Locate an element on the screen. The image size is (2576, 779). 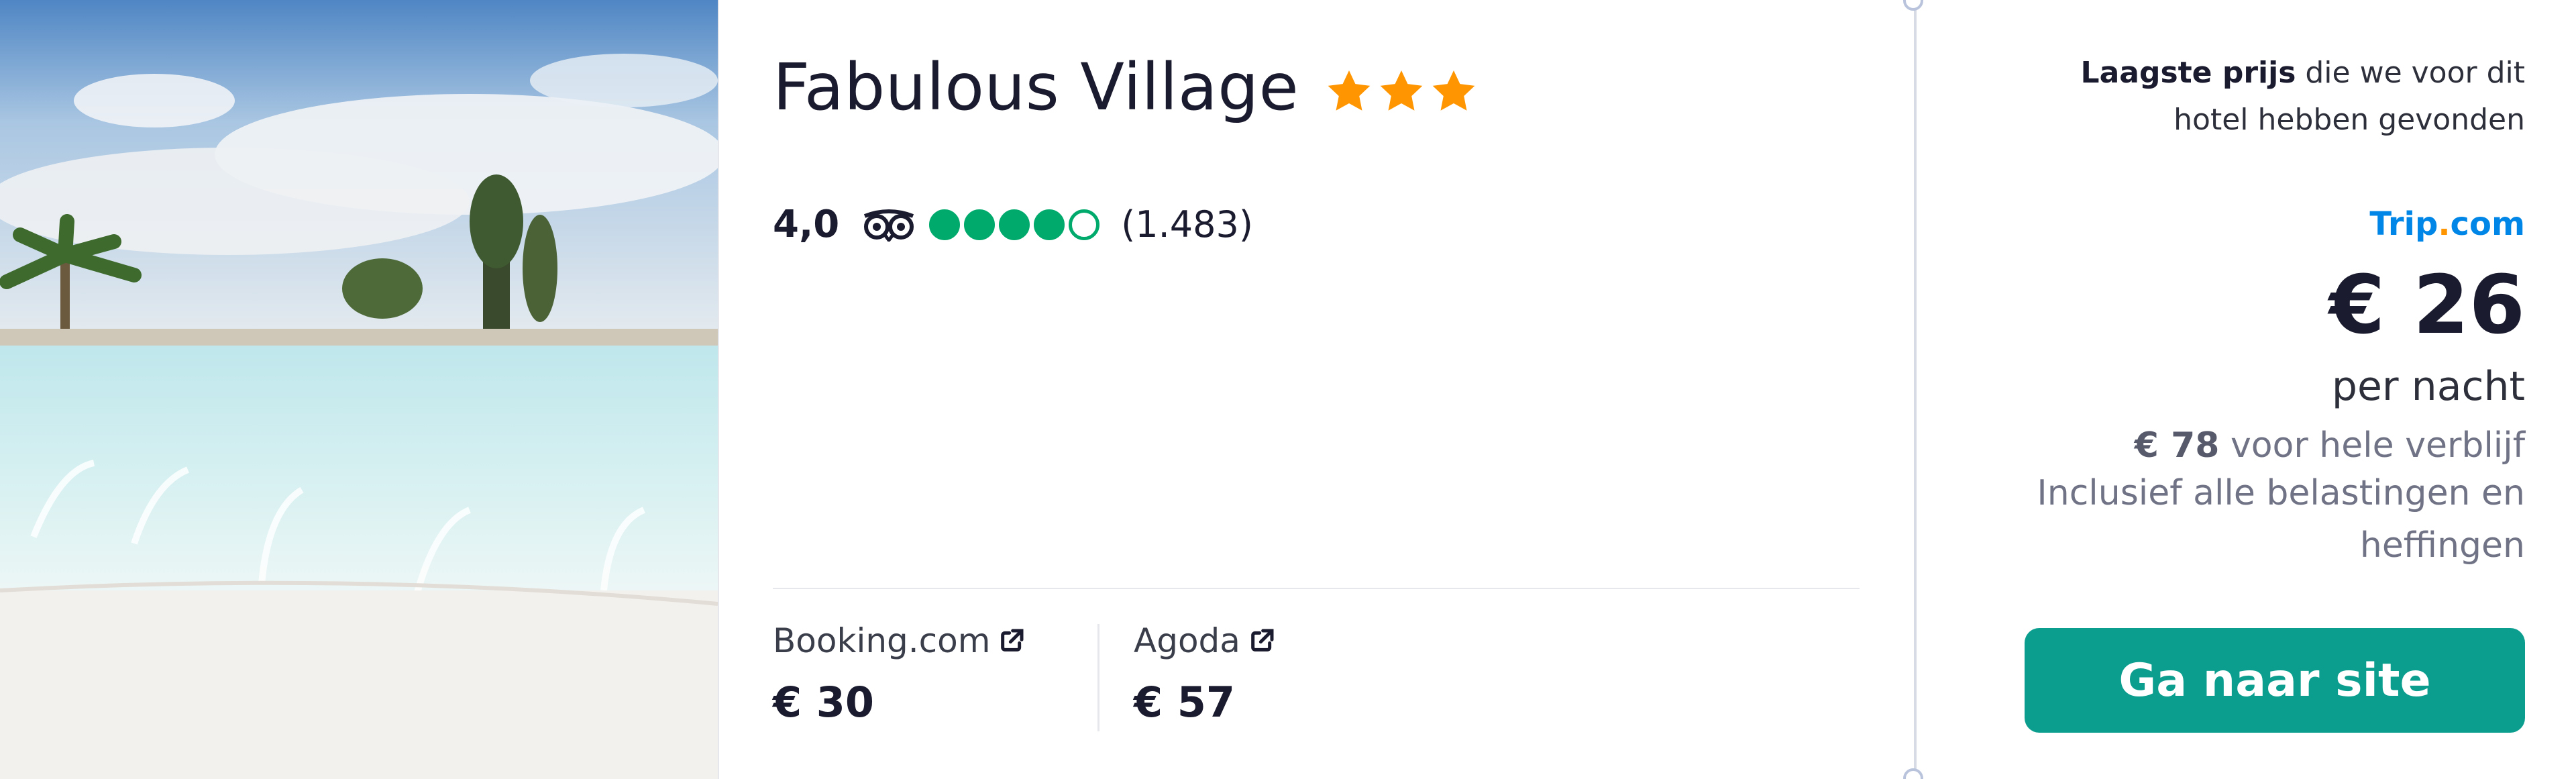
provider-name: Booking.com is located at coordinates (882, 640).